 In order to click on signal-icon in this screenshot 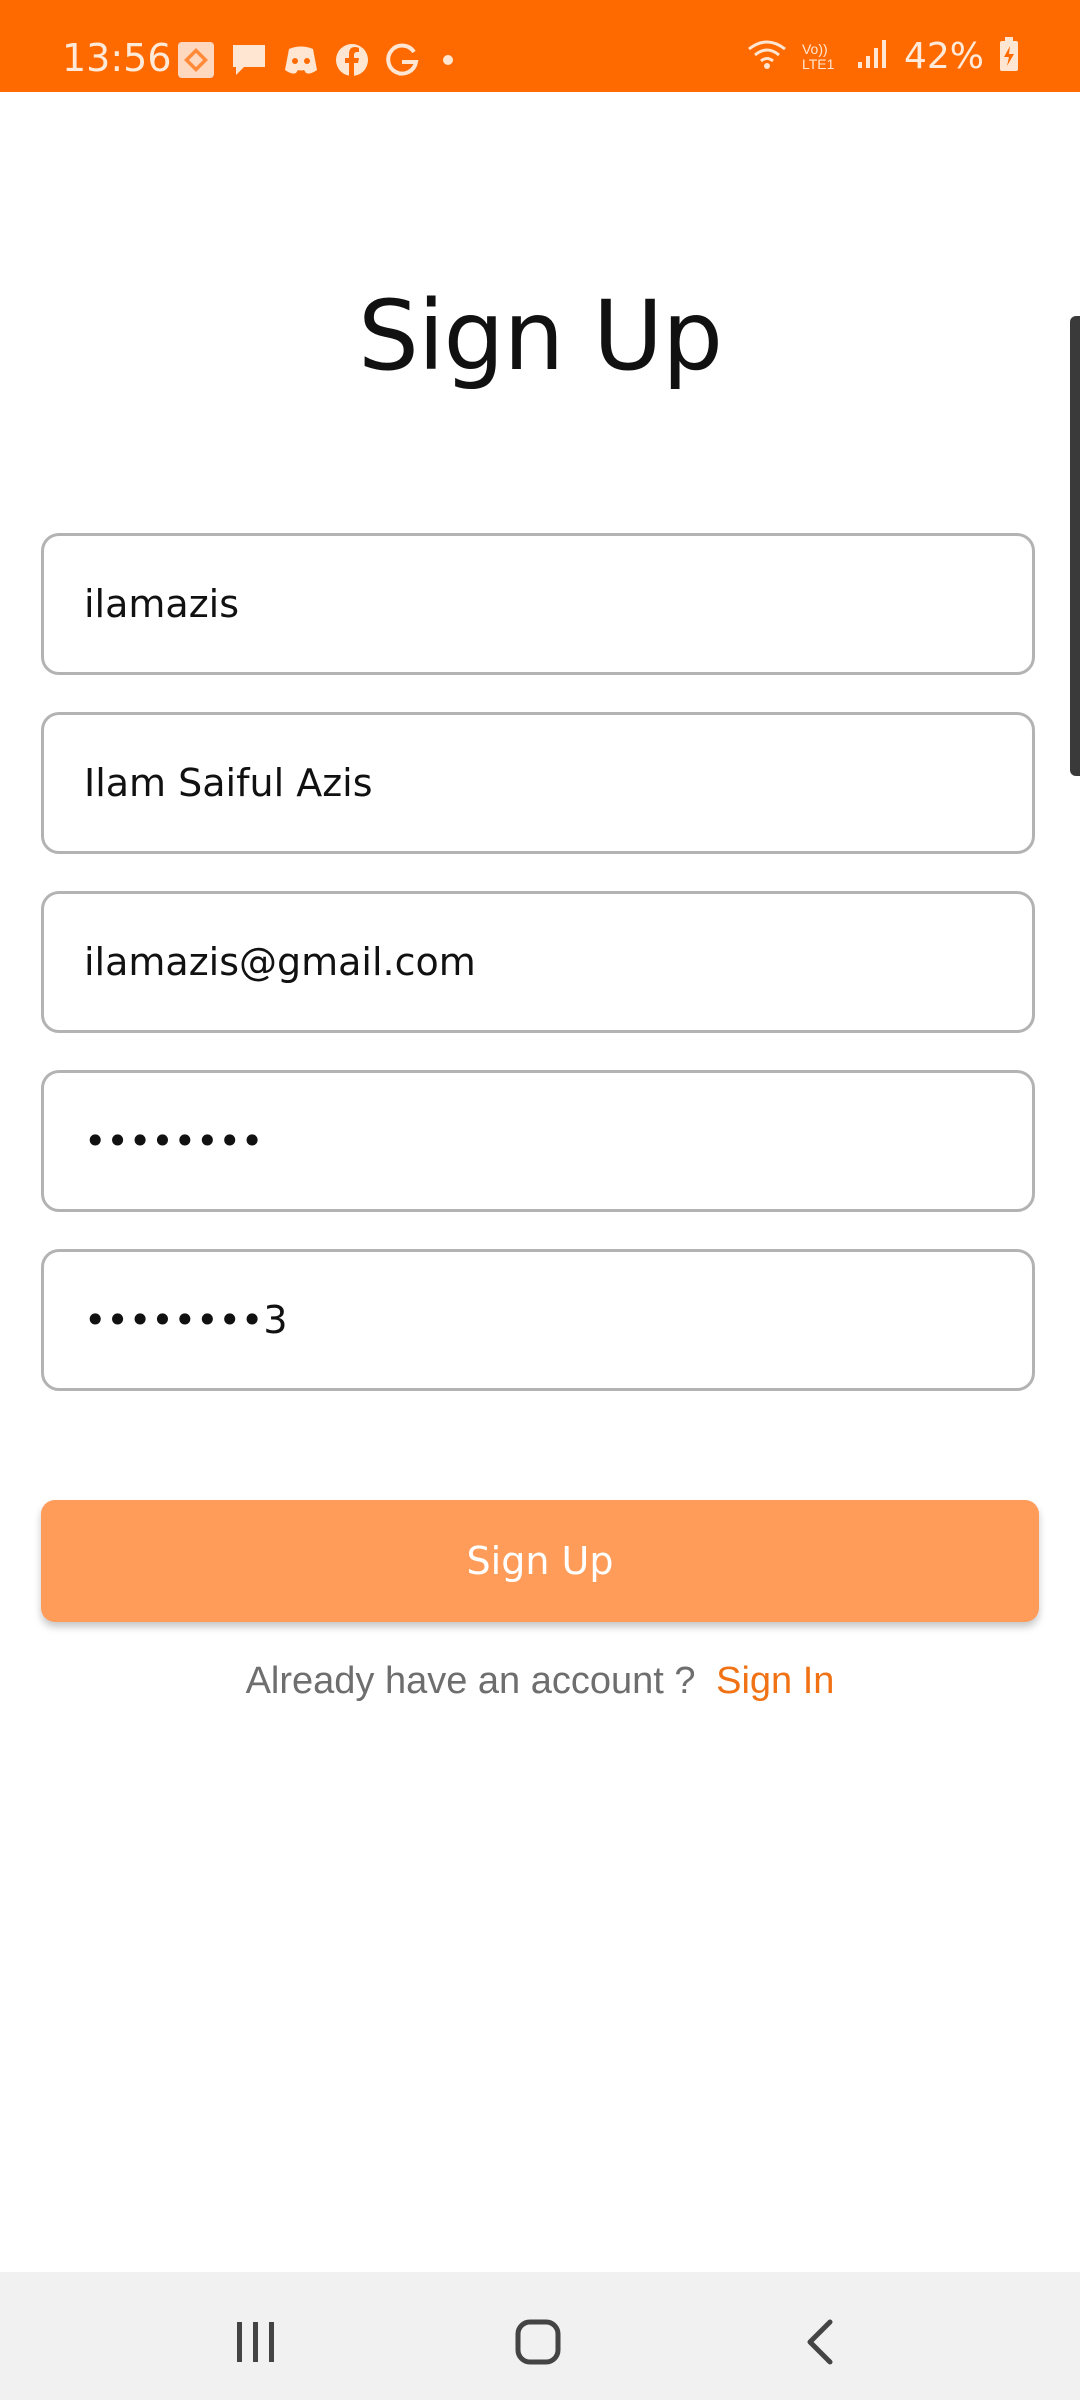, I will do `click(873, 56)`.